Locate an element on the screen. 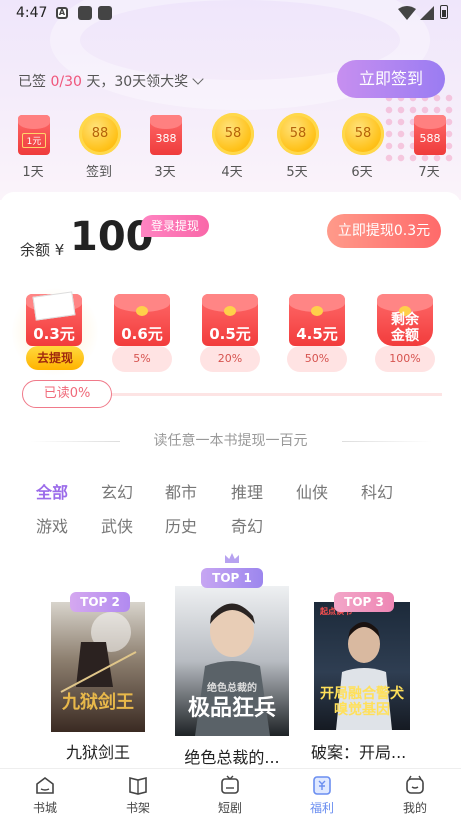 The image size is (461, 819). category-tab: 玄幻 is located at coordinates (117, 491).